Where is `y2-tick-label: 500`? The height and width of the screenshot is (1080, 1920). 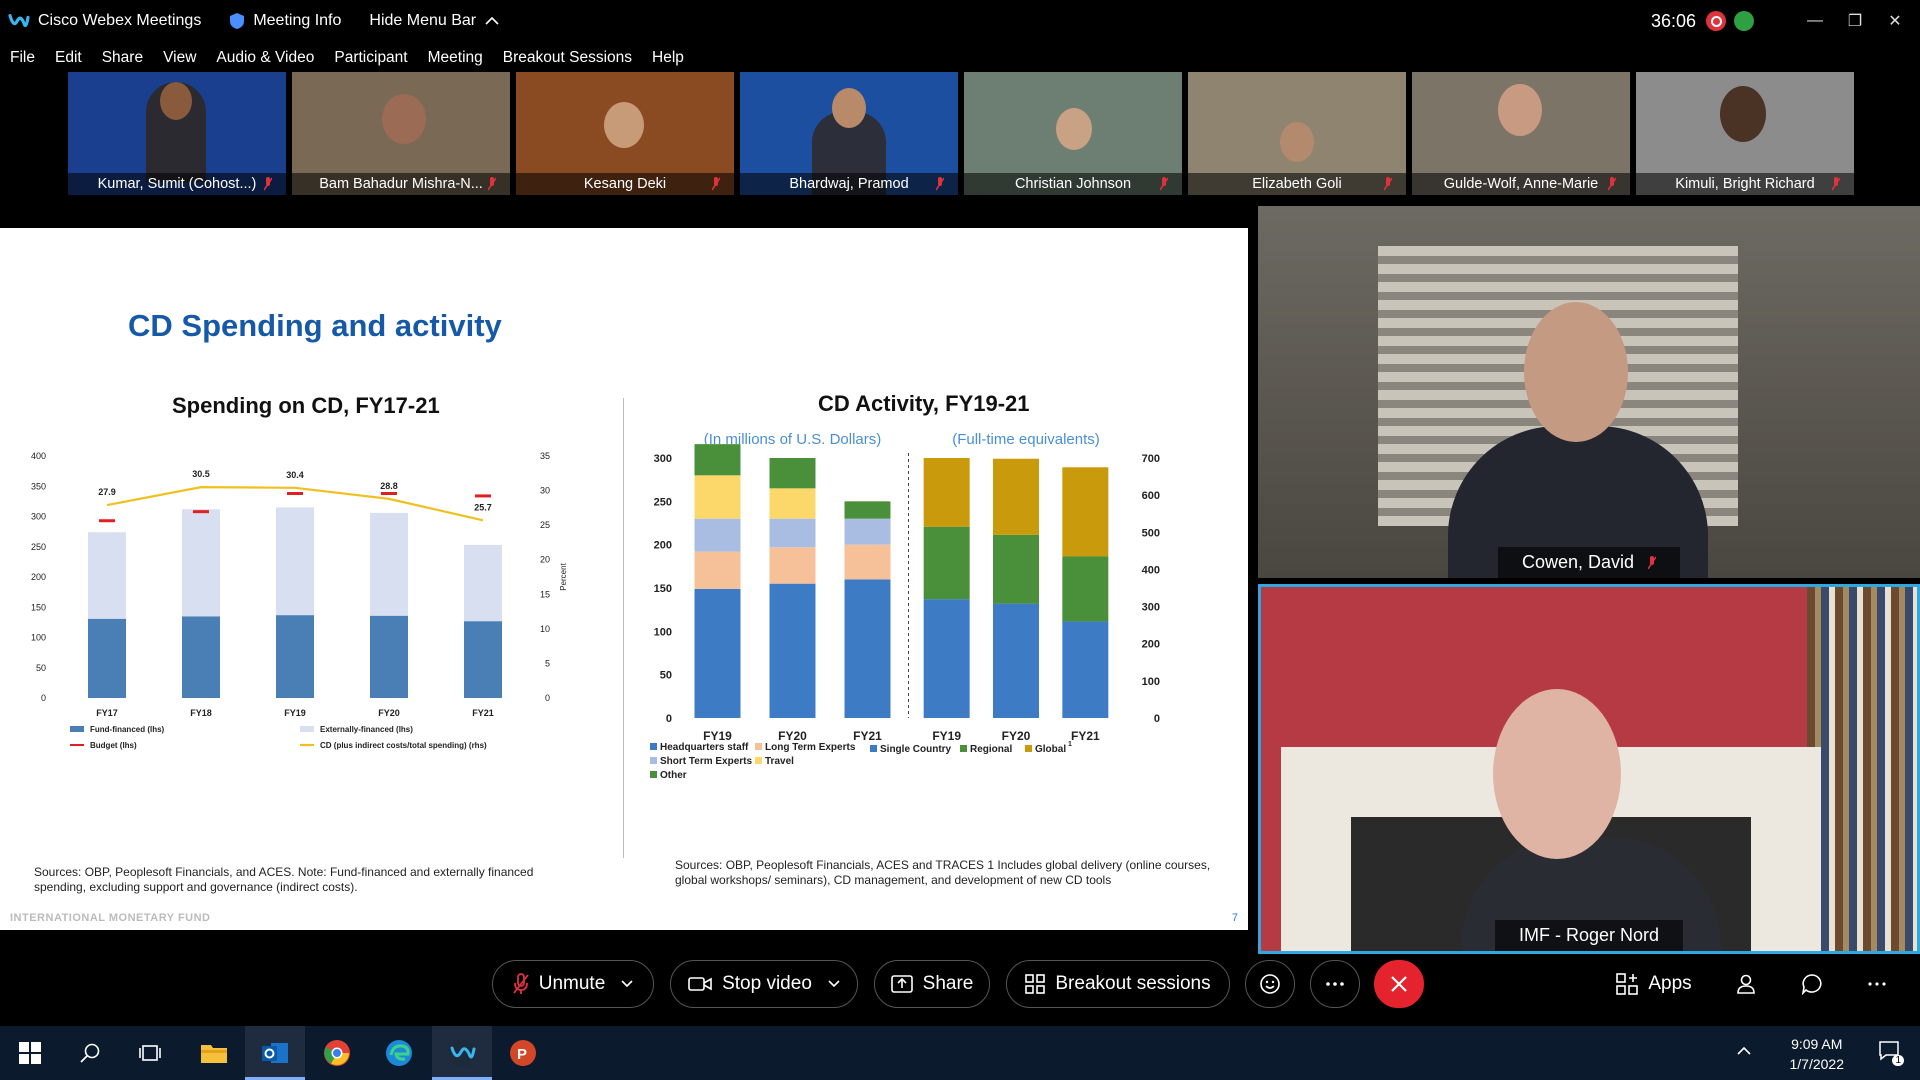 y2-tick-label: 500 is located at coordinates (1151, 533).